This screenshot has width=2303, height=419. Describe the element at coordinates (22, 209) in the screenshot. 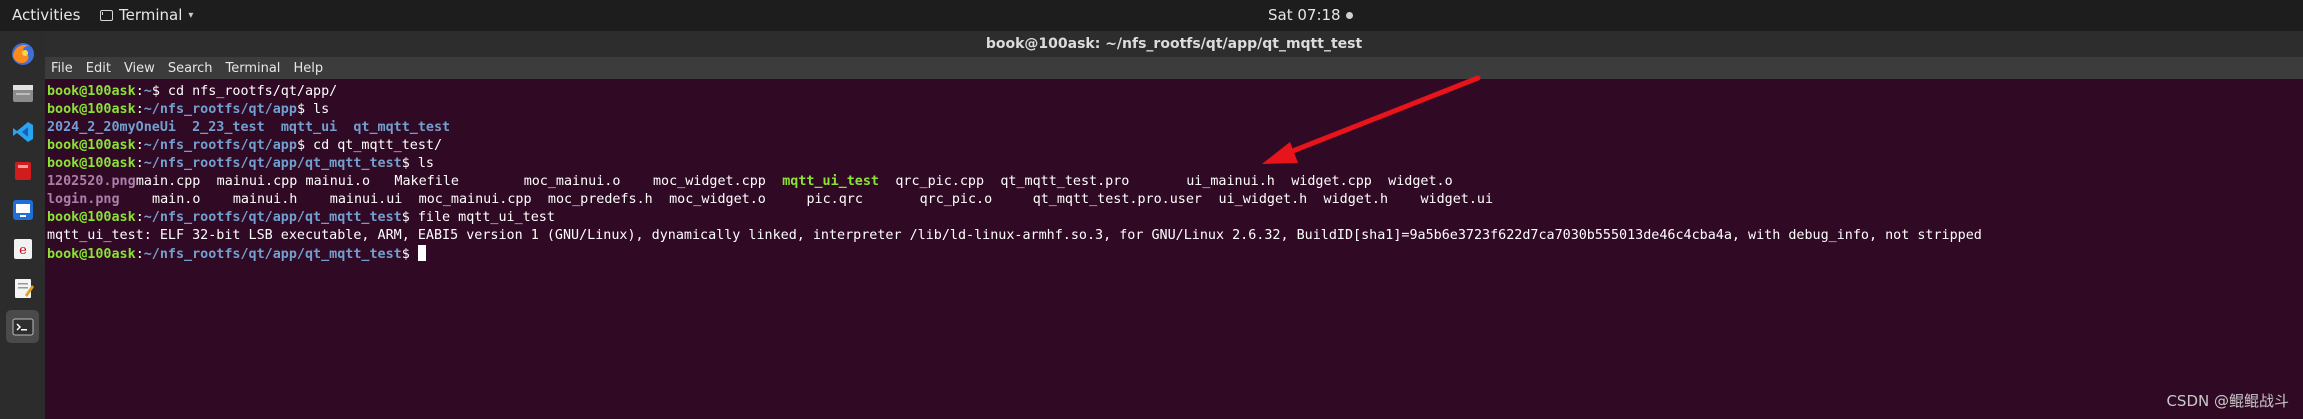

I see `remote-desktop-icon` at that location.